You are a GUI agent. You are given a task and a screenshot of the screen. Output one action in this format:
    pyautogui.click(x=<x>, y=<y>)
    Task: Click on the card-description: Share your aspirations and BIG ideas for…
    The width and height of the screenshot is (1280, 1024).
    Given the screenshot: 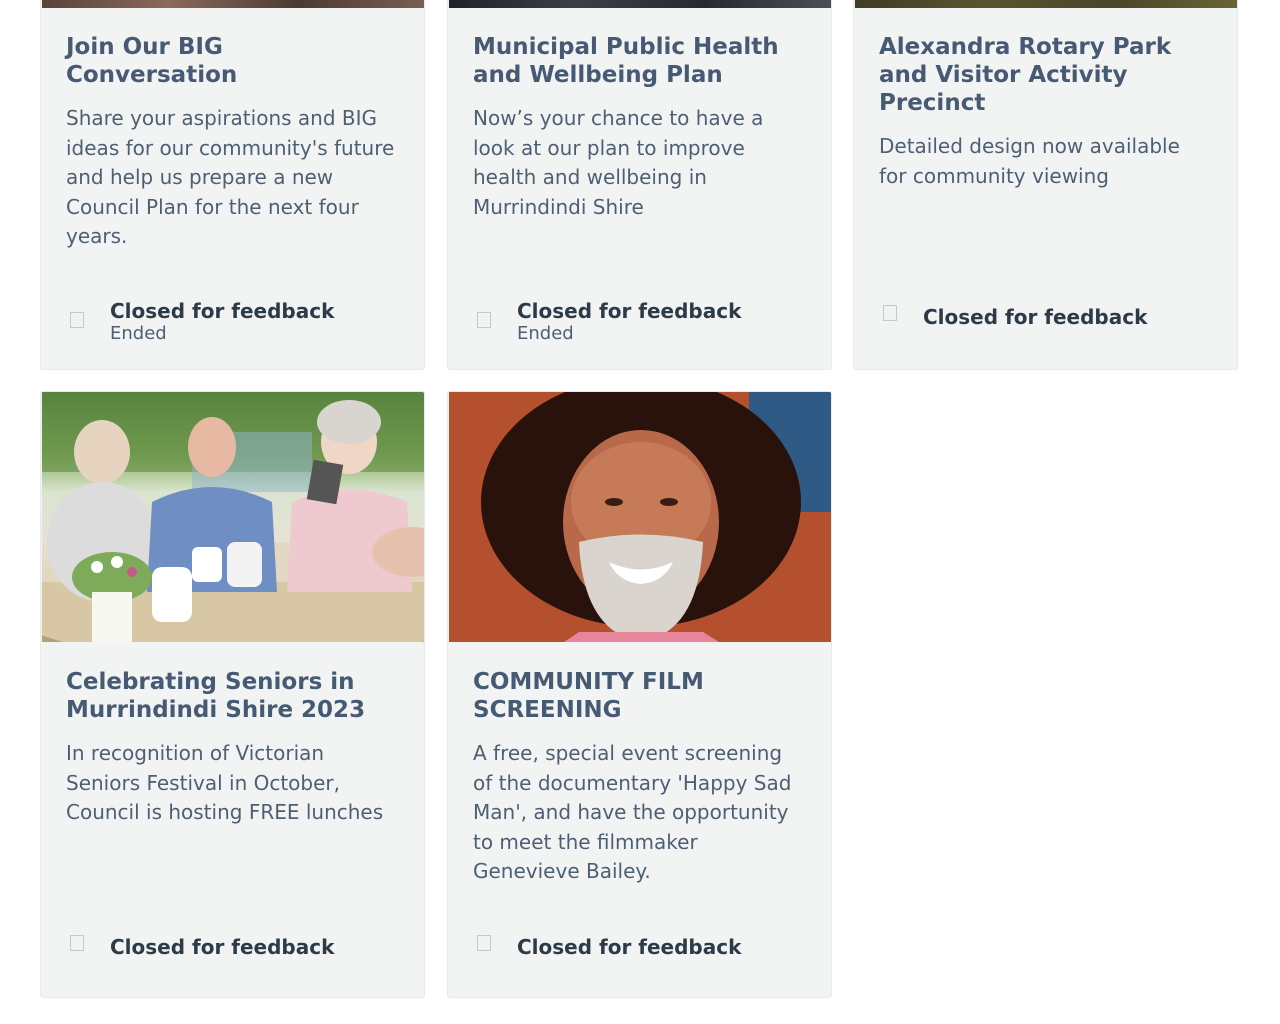 What is the action you would take?
    pyautogui.click(x=230, y=177)
    